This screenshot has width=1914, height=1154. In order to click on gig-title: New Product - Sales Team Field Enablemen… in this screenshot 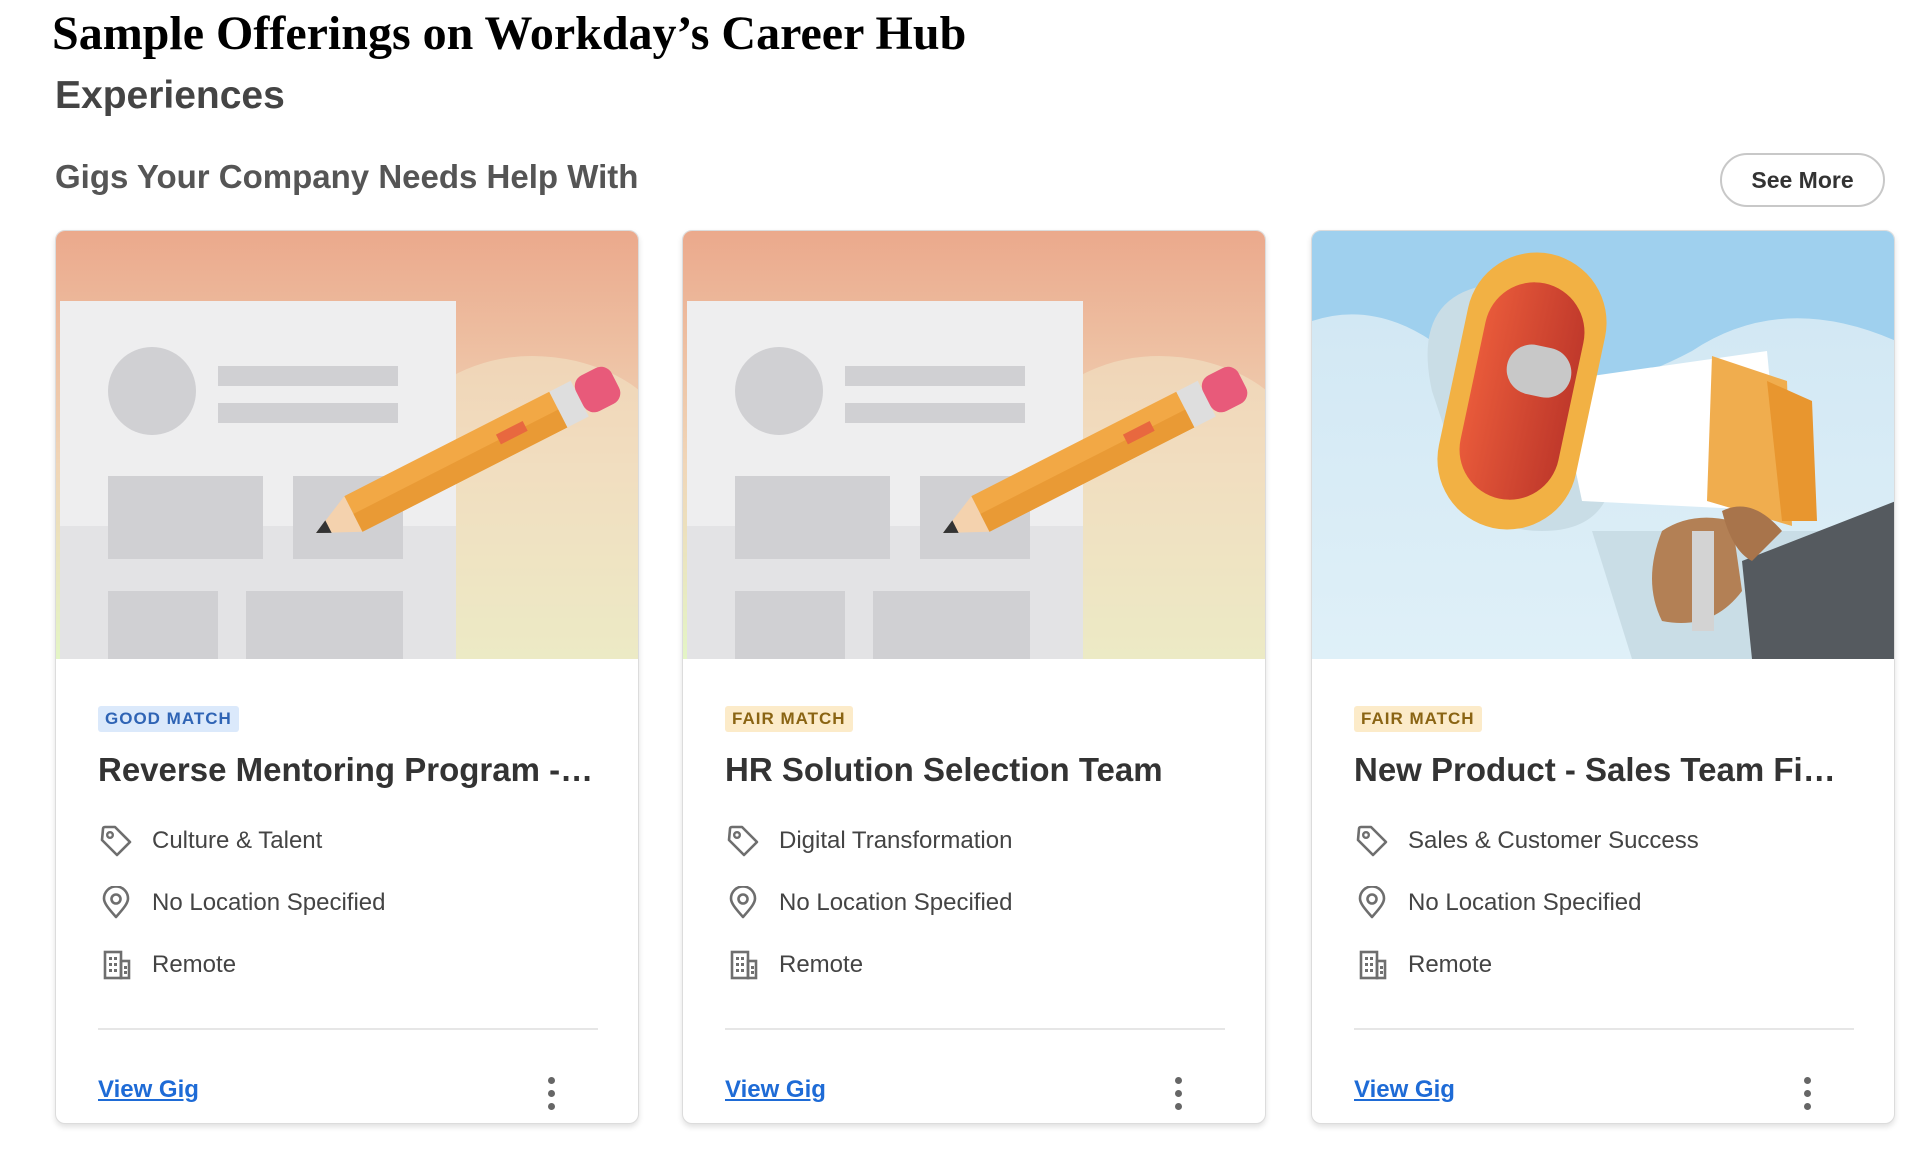, I will do `click(1604, 769)`.